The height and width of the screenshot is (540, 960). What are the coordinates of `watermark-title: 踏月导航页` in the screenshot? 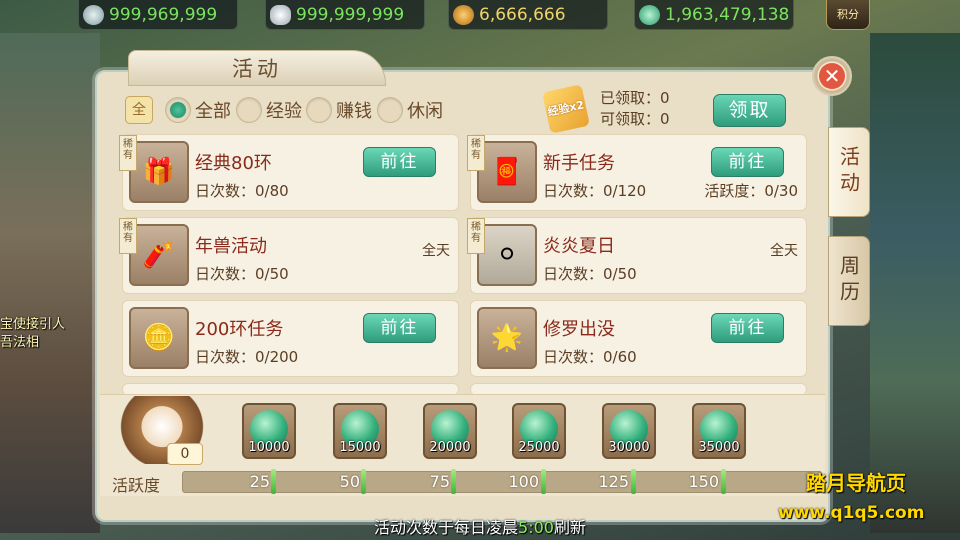 It's located at (856, 483).